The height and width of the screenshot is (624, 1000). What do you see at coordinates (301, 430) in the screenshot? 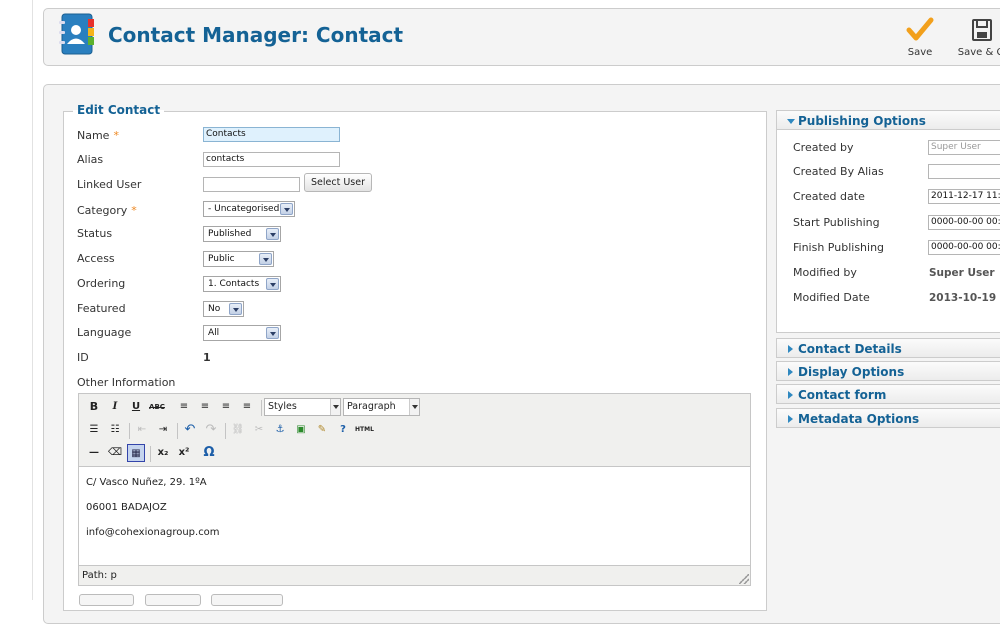
I see `image-icon: ▣` at bounding box center [301, 430].